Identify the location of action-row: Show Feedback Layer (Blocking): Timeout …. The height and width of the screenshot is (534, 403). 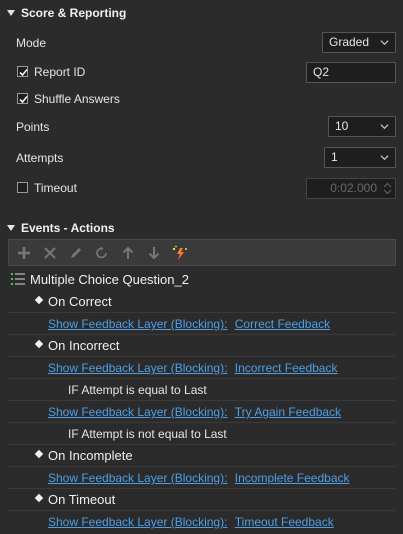
(191, 522).